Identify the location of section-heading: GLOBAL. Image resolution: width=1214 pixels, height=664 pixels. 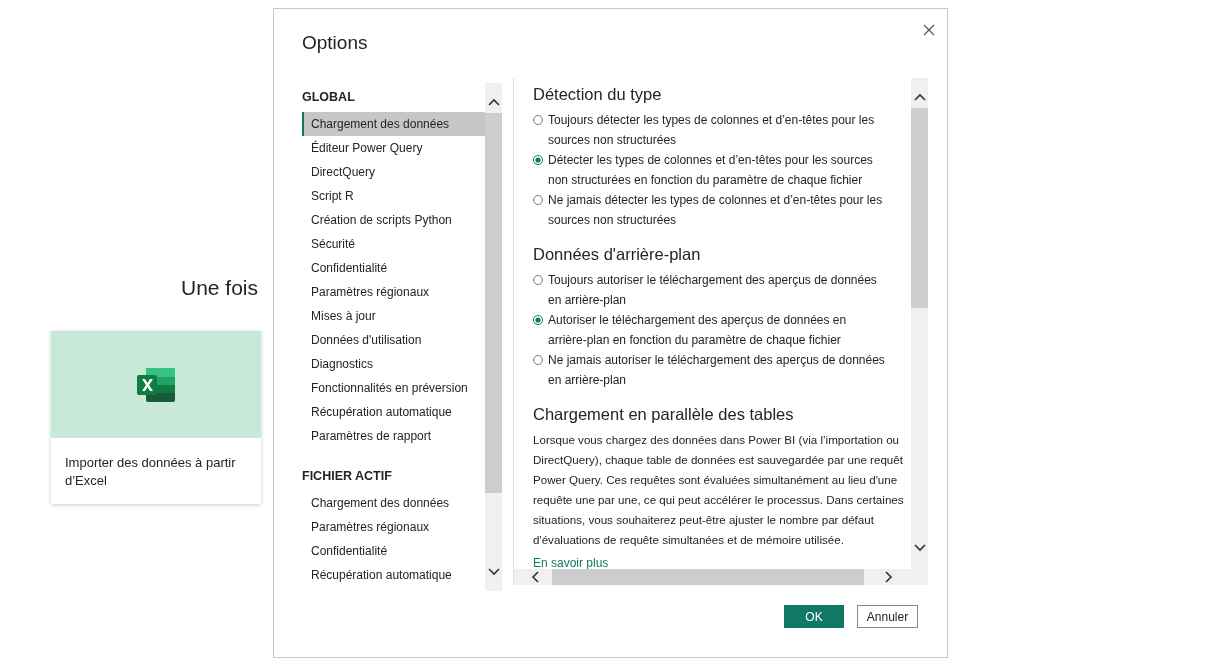
(329, 97).